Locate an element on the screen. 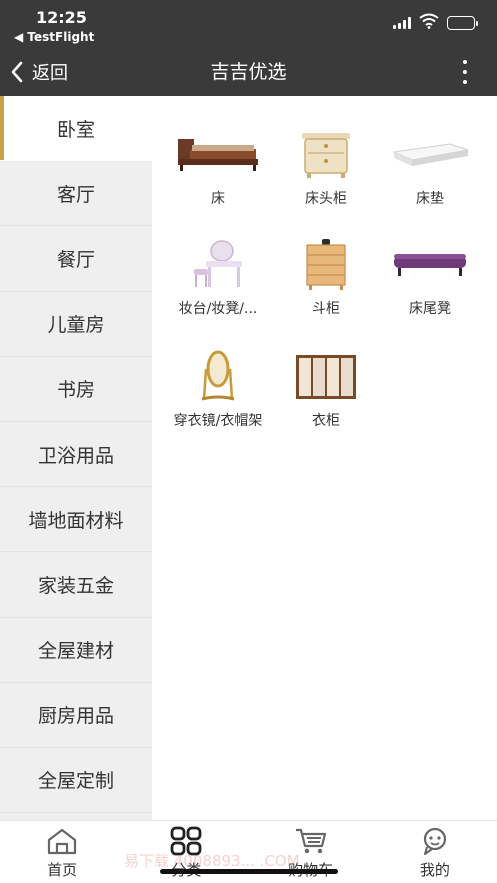 The width and height of the screenshot is (497, 883). product-wardrobe: 衣柜 is located at coordinates (326, 388).